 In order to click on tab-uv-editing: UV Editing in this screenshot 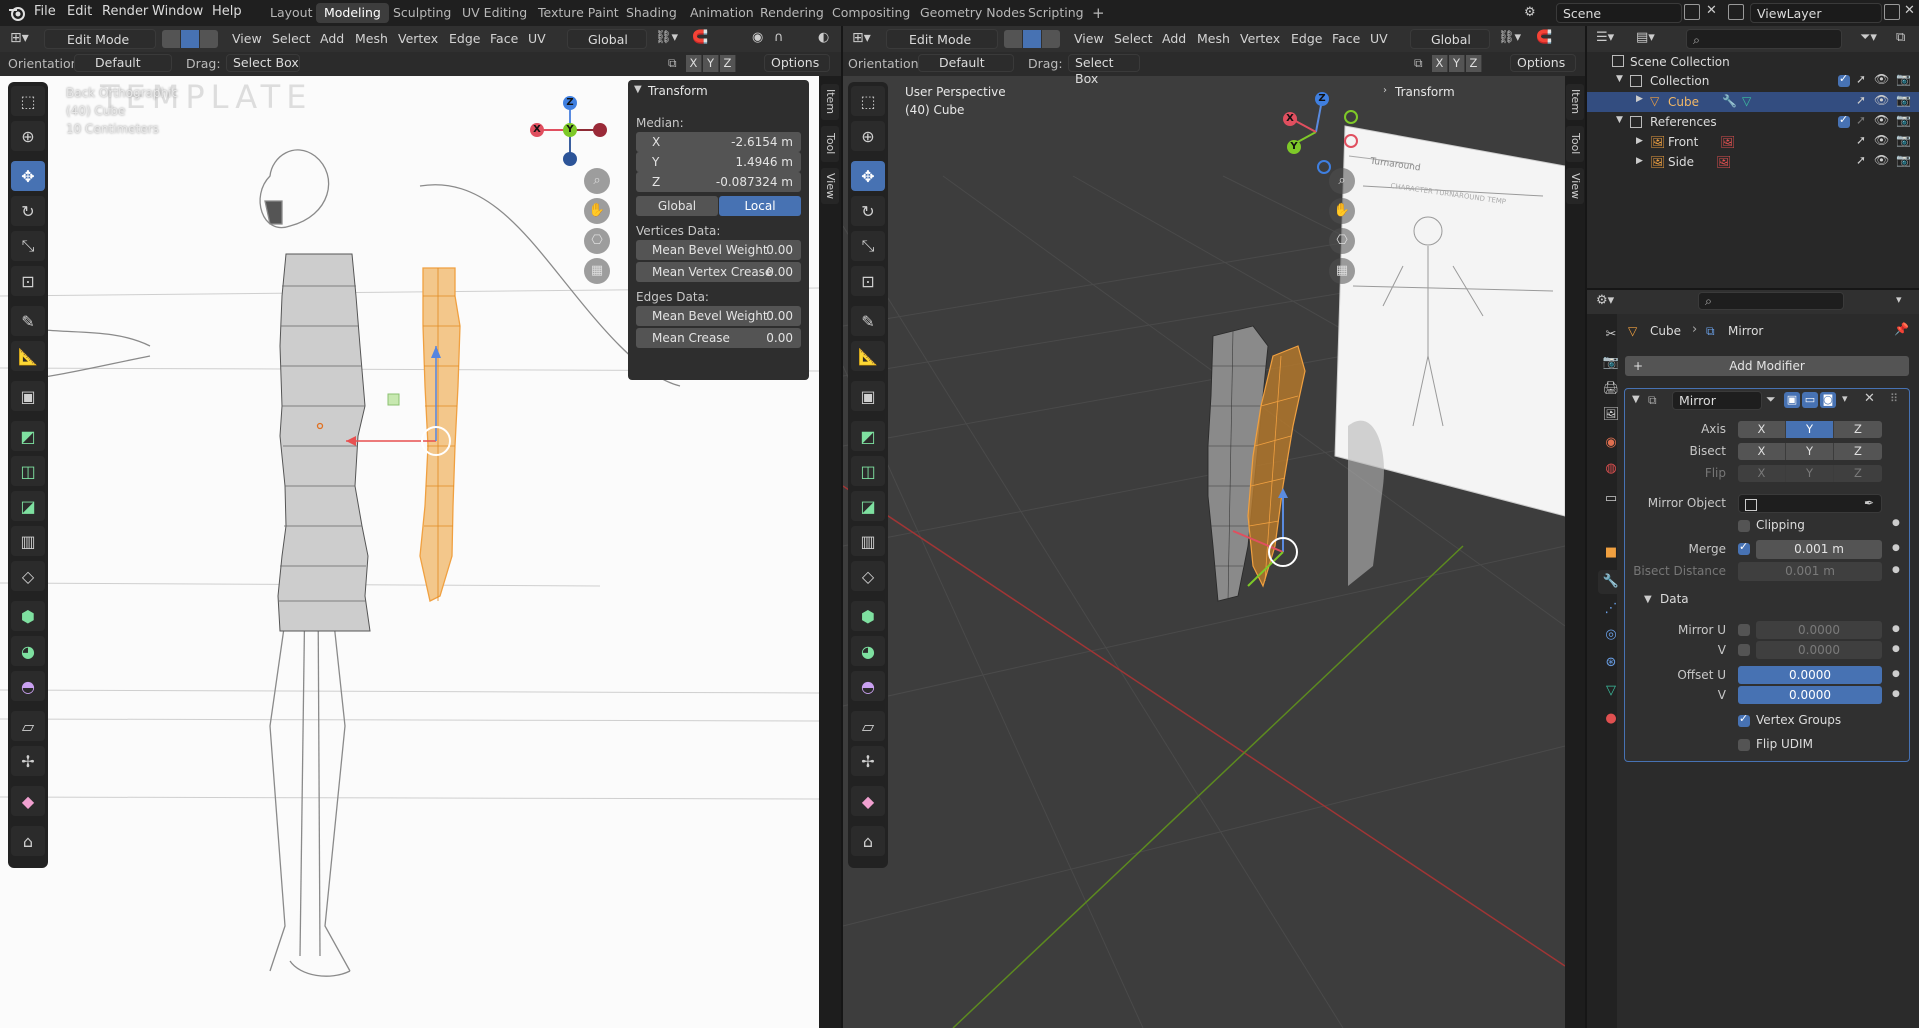, I will do `click(494, 13)`.